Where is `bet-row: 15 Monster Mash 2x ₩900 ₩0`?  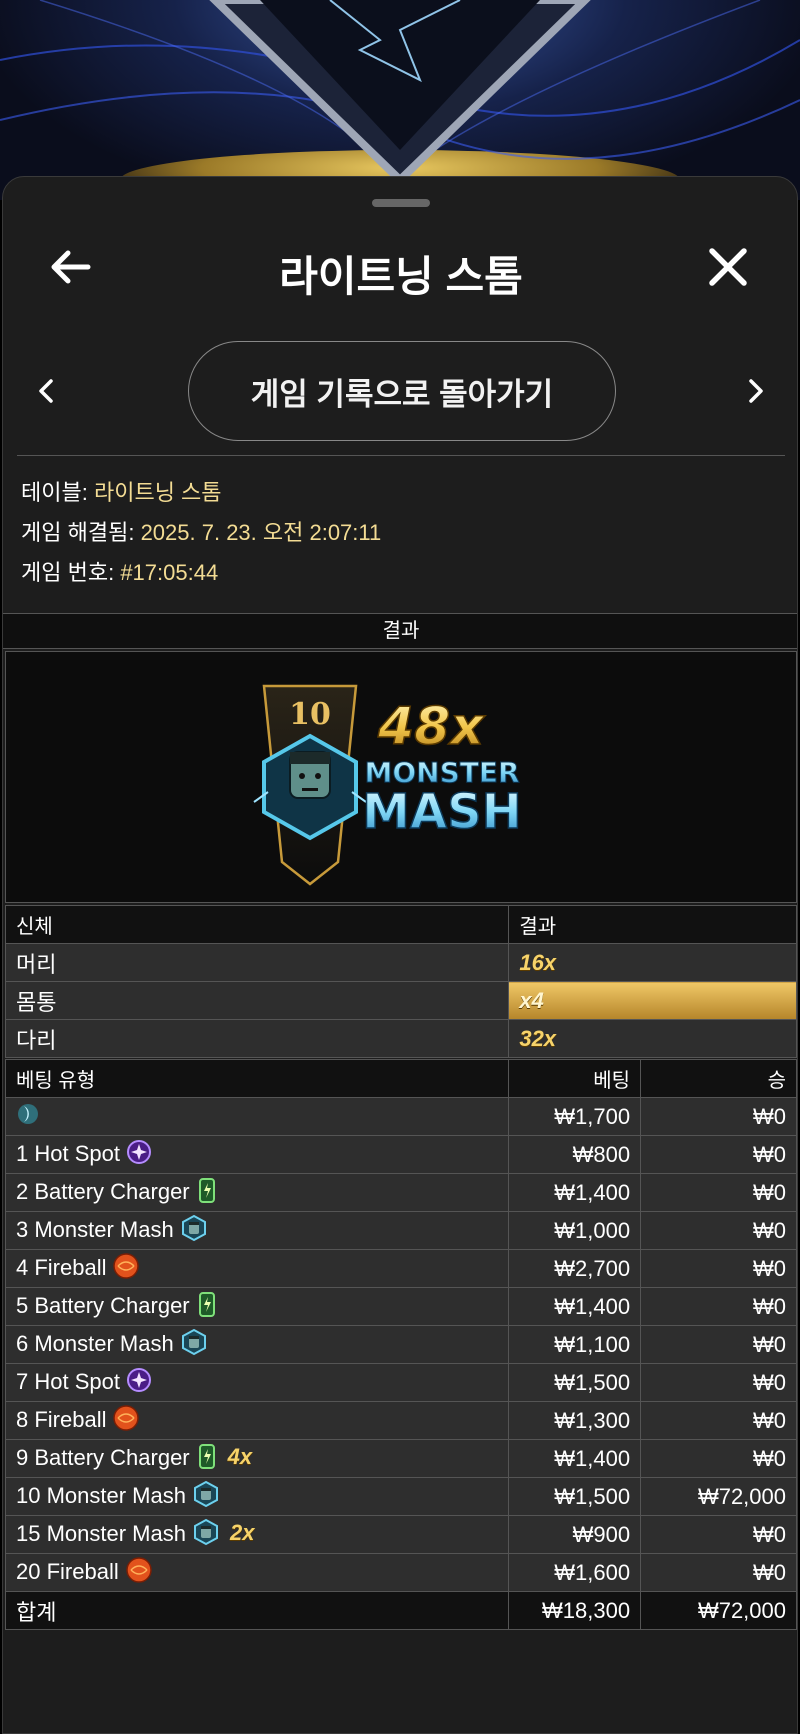
bet-row: 15 Monster Mash 2x ₩900 ₩0 is located at coordinates (400, 1534).